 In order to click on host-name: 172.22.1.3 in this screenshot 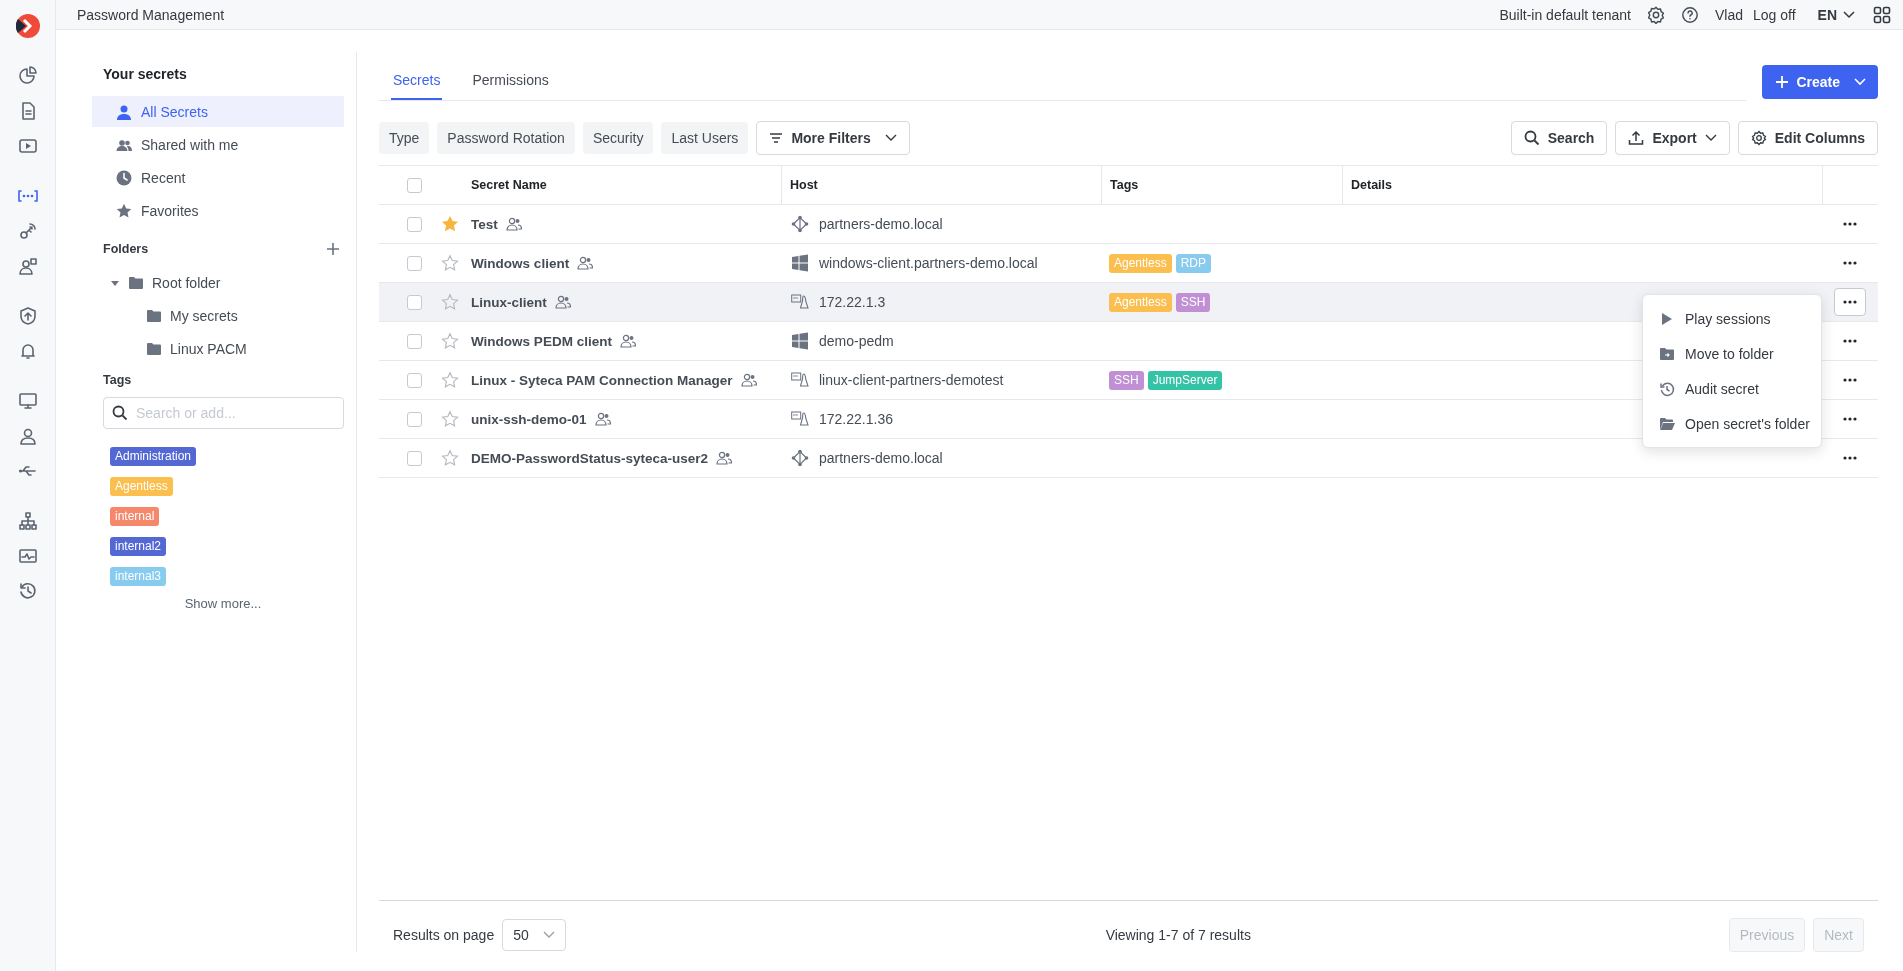, I will do `click(852, 302)`.